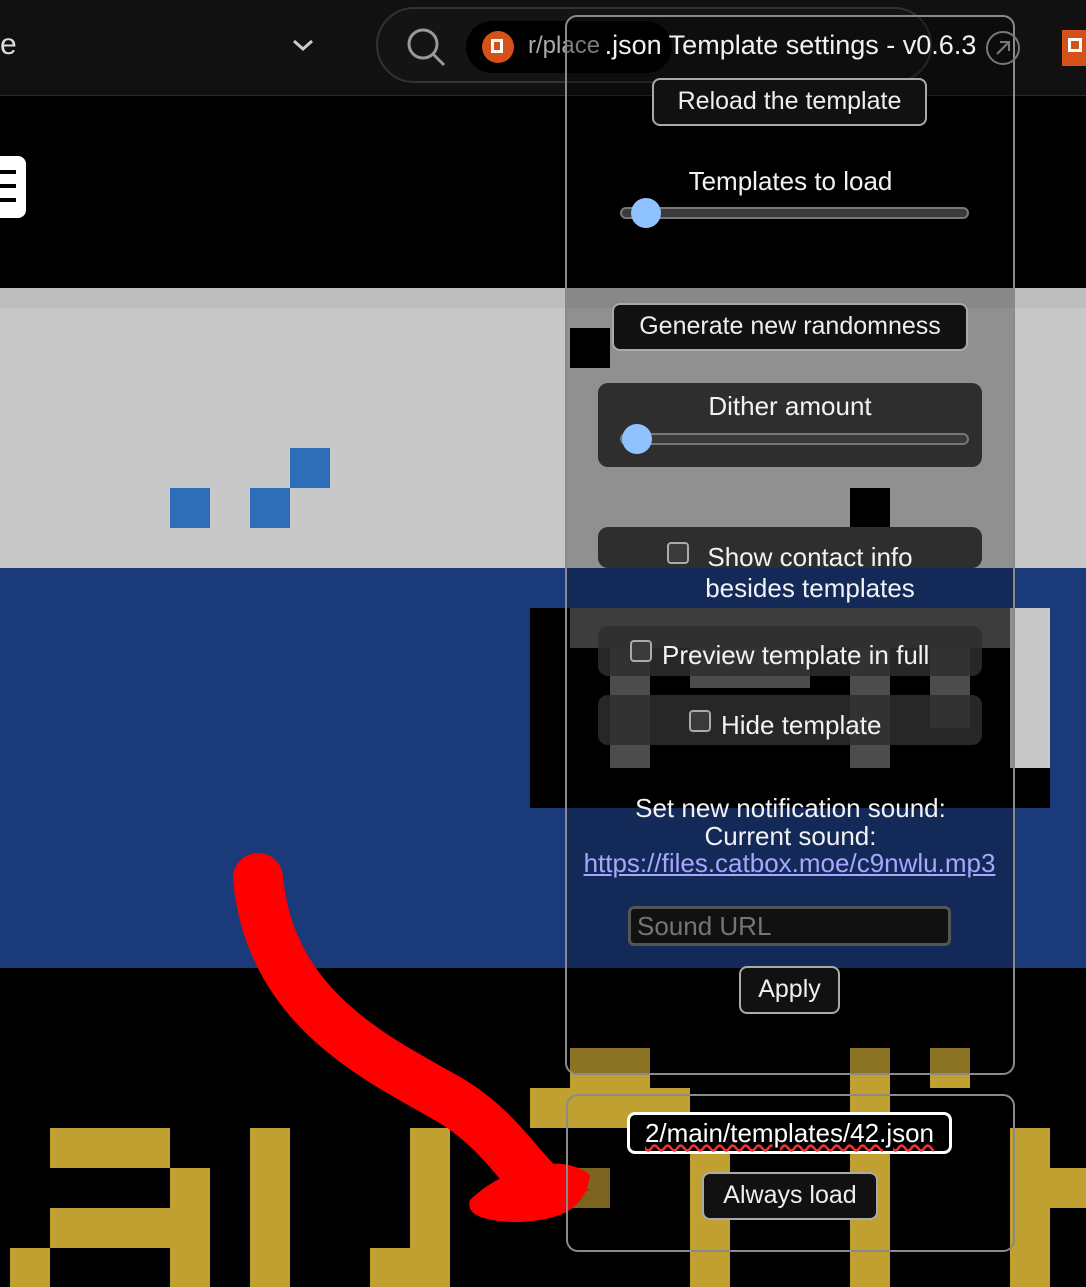 The height and width of the screenshot is (1287, 1086). Describe the element at coordinates (790, 808) in the screenshot. I see `notification-sound-label: Set new notification sound:` at that location.